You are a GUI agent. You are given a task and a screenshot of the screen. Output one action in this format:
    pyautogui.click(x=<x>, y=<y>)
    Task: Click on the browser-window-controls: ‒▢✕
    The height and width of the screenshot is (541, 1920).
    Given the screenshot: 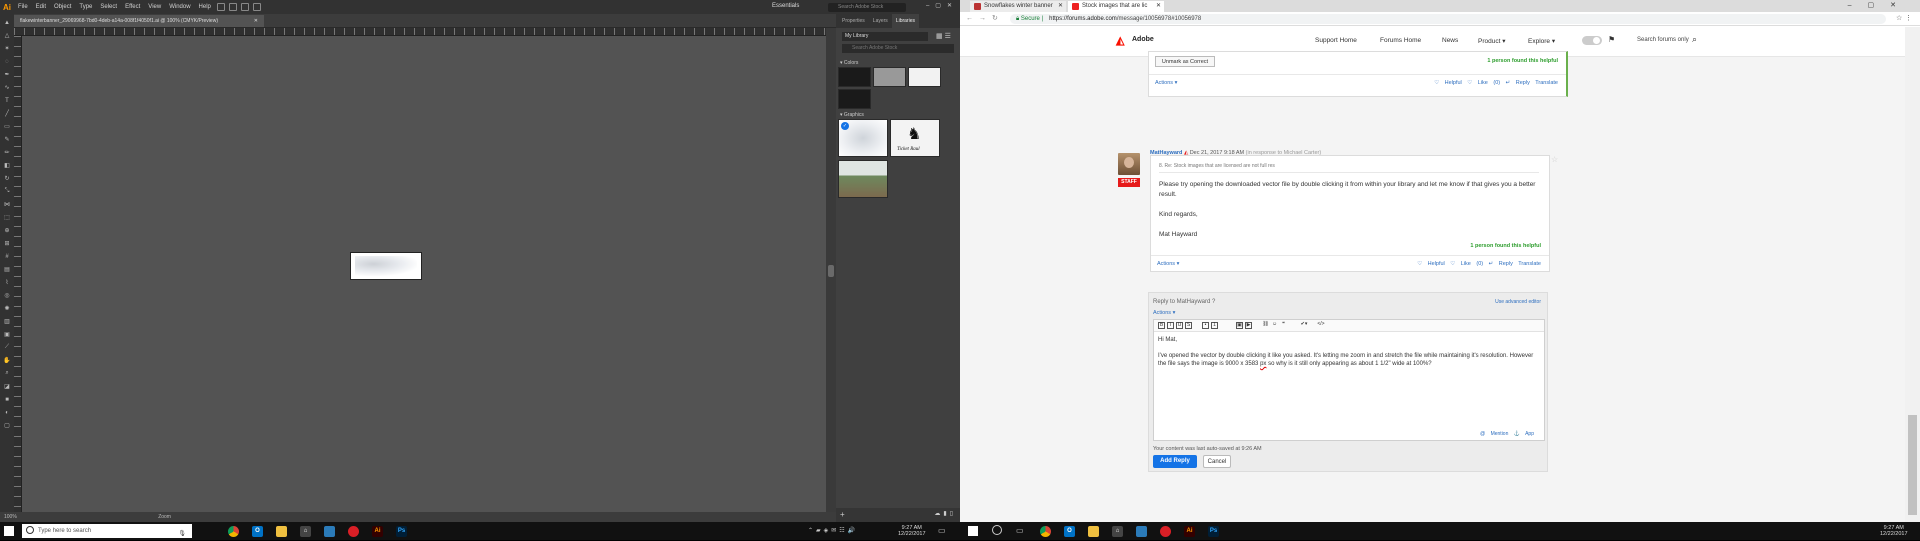 What is the action you would take?
    pyautogui.click(x=1880, y=5)
    